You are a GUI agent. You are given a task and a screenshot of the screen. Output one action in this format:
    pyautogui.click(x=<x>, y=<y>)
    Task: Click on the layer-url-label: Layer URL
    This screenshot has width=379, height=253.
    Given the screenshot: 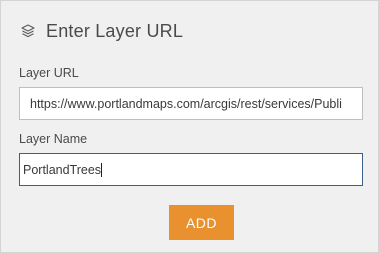 What is the action you would take?
    pyautogui.click(x=49, y=73)
    